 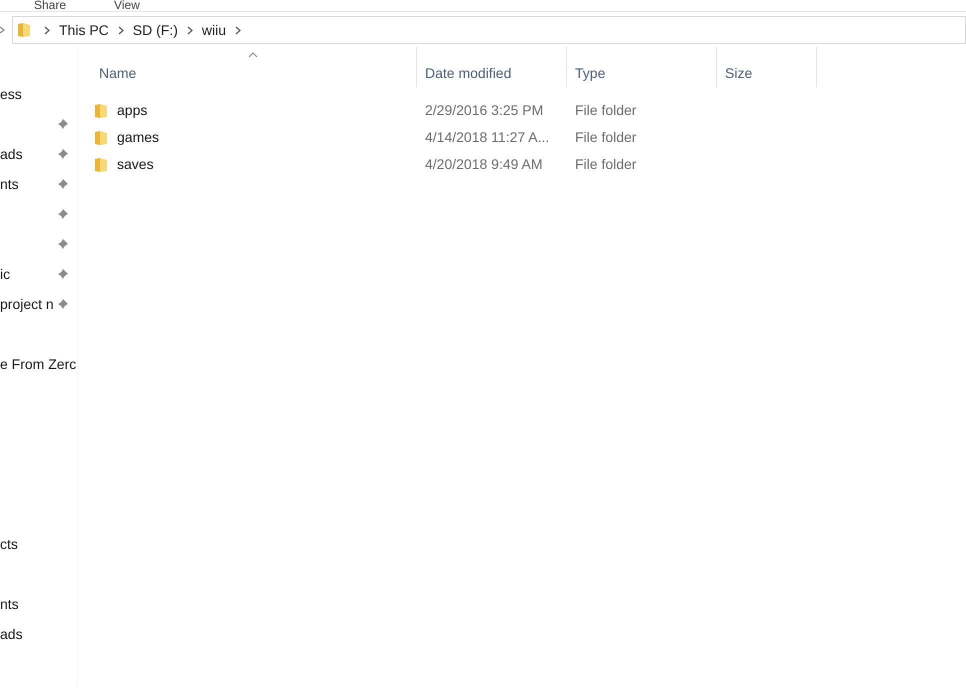 What do you see at coordinates (492, 67) in the screenshot?
I see `column-header: Date modified` at bounding box center [492, 67].